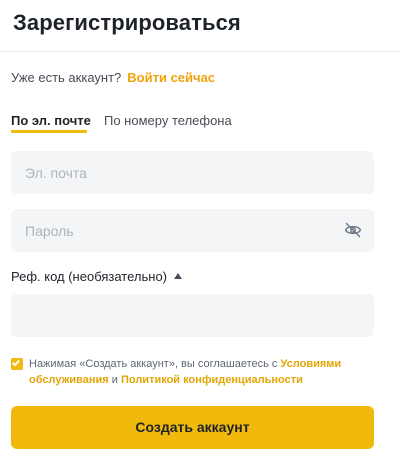 Image resolution: width=400 pixels, height=464 pixels. I want to click on terms-checkbox, so click(17, 364).